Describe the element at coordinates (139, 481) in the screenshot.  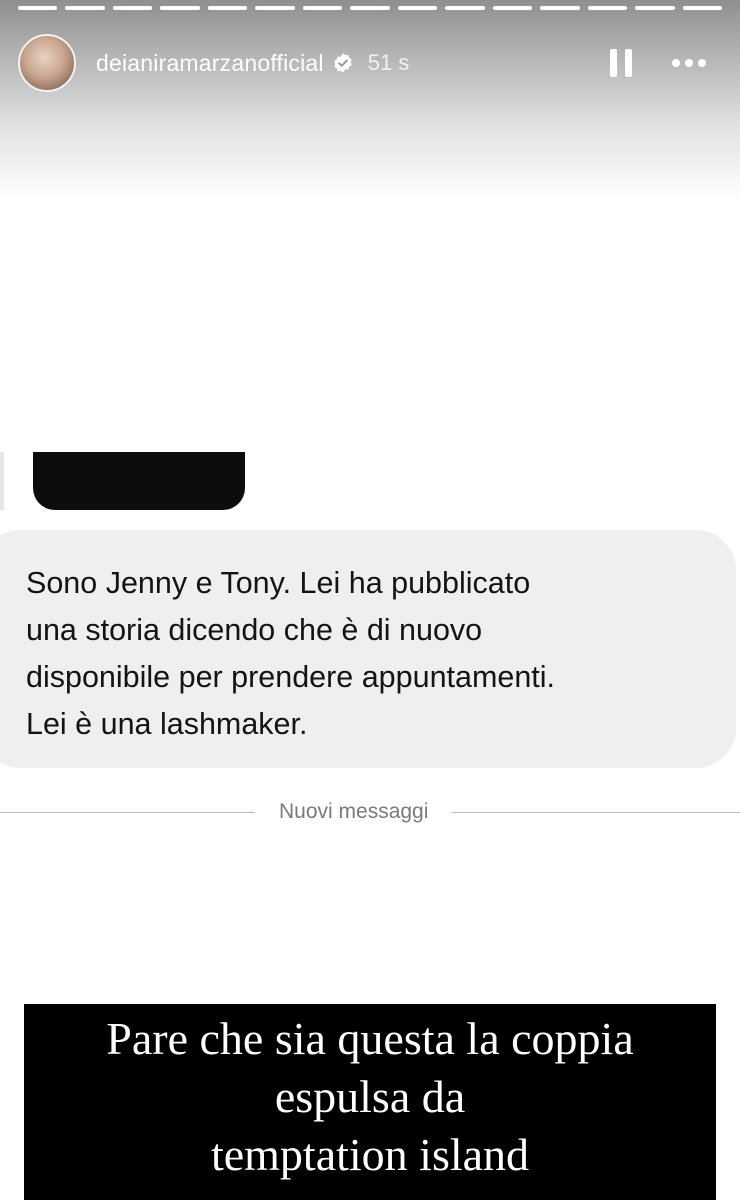
I see `redacted-message-block` at that location.